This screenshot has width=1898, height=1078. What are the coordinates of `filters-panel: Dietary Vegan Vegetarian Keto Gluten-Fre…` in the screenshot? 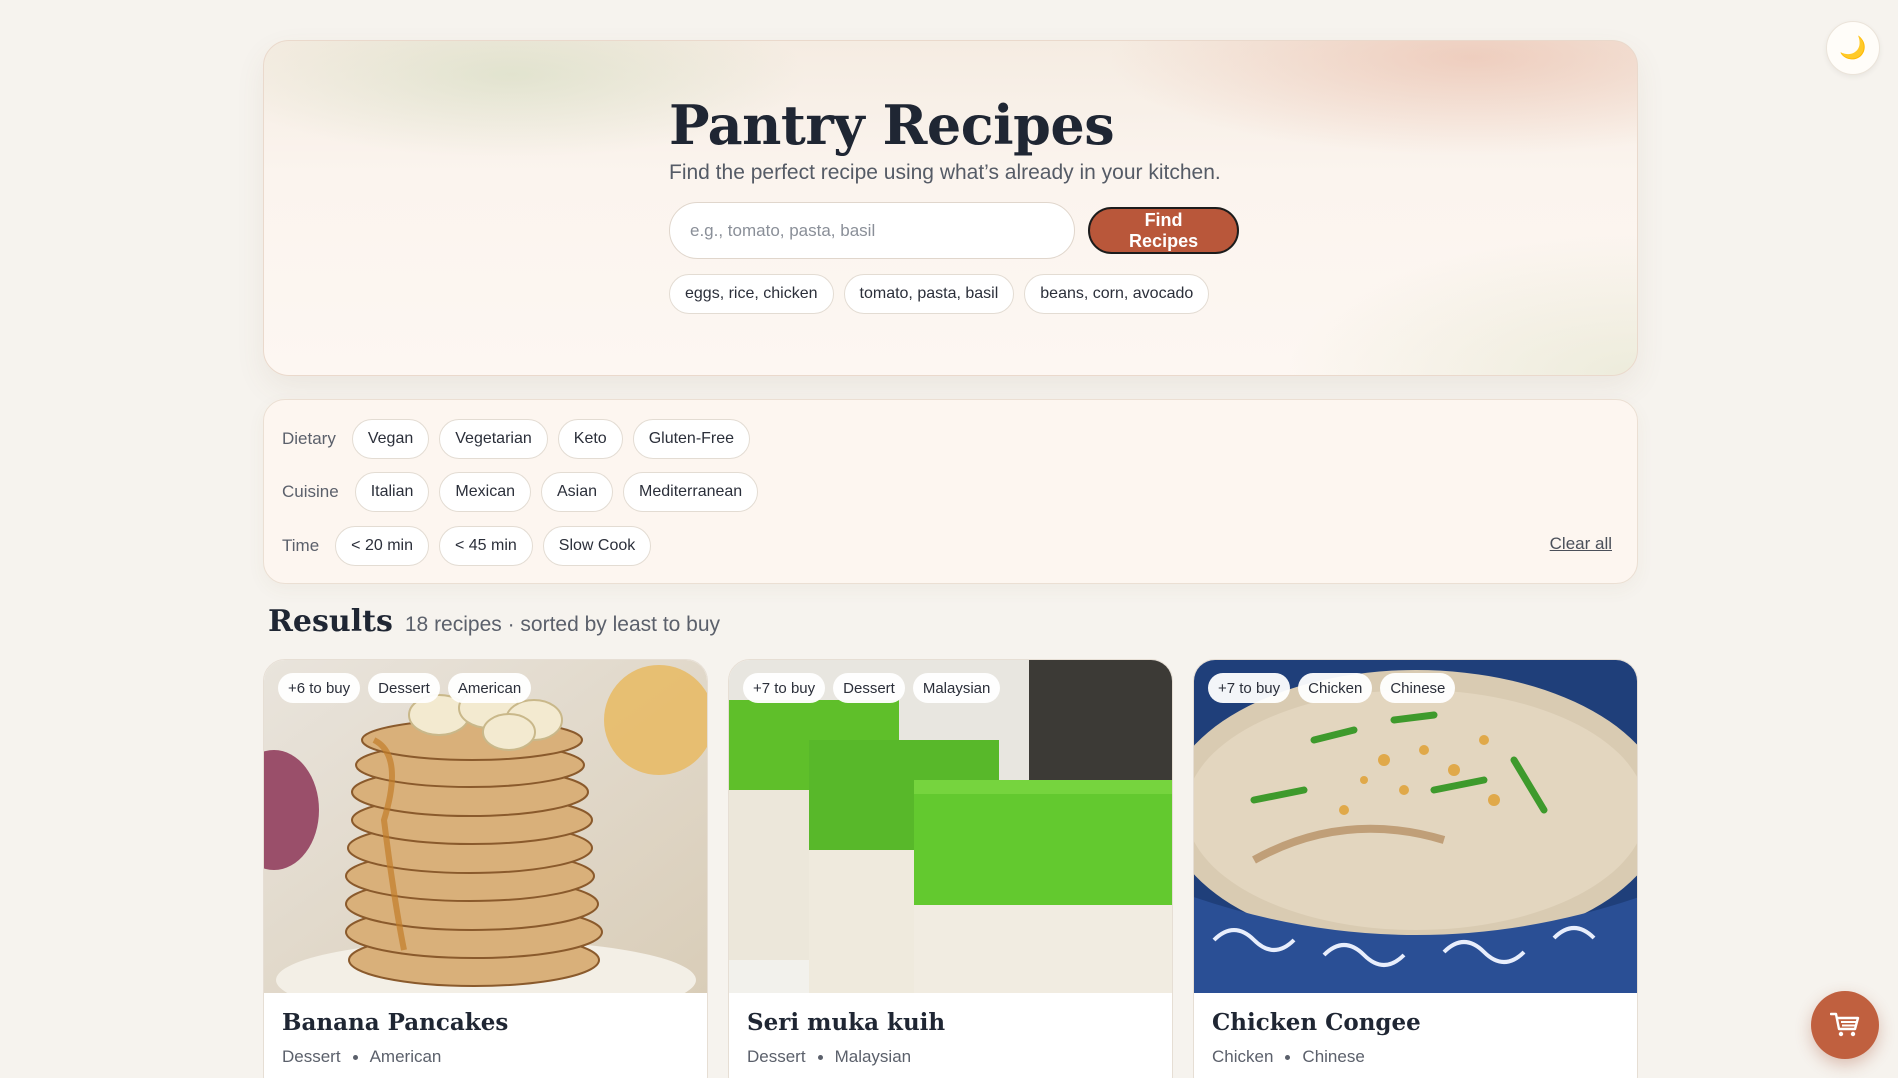 It's located at (950, 491).